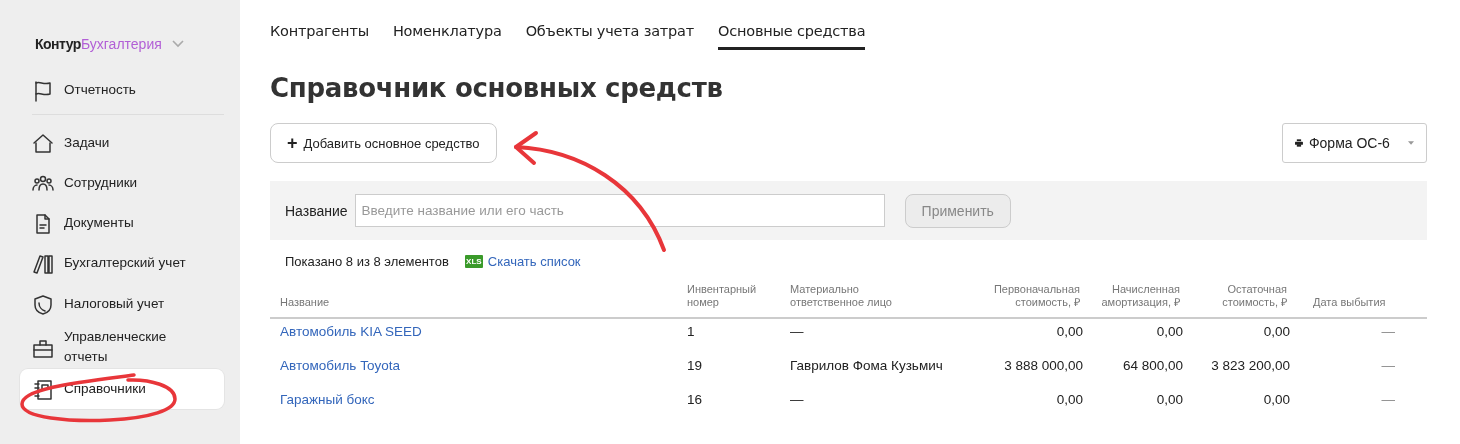 Image resolution: width=1460 pixels, height=444 pixels. Describe the element at coordinates (1354, 143) in the screenshot. I see `print-form-dropdown: Форма ОС-6` at that location.